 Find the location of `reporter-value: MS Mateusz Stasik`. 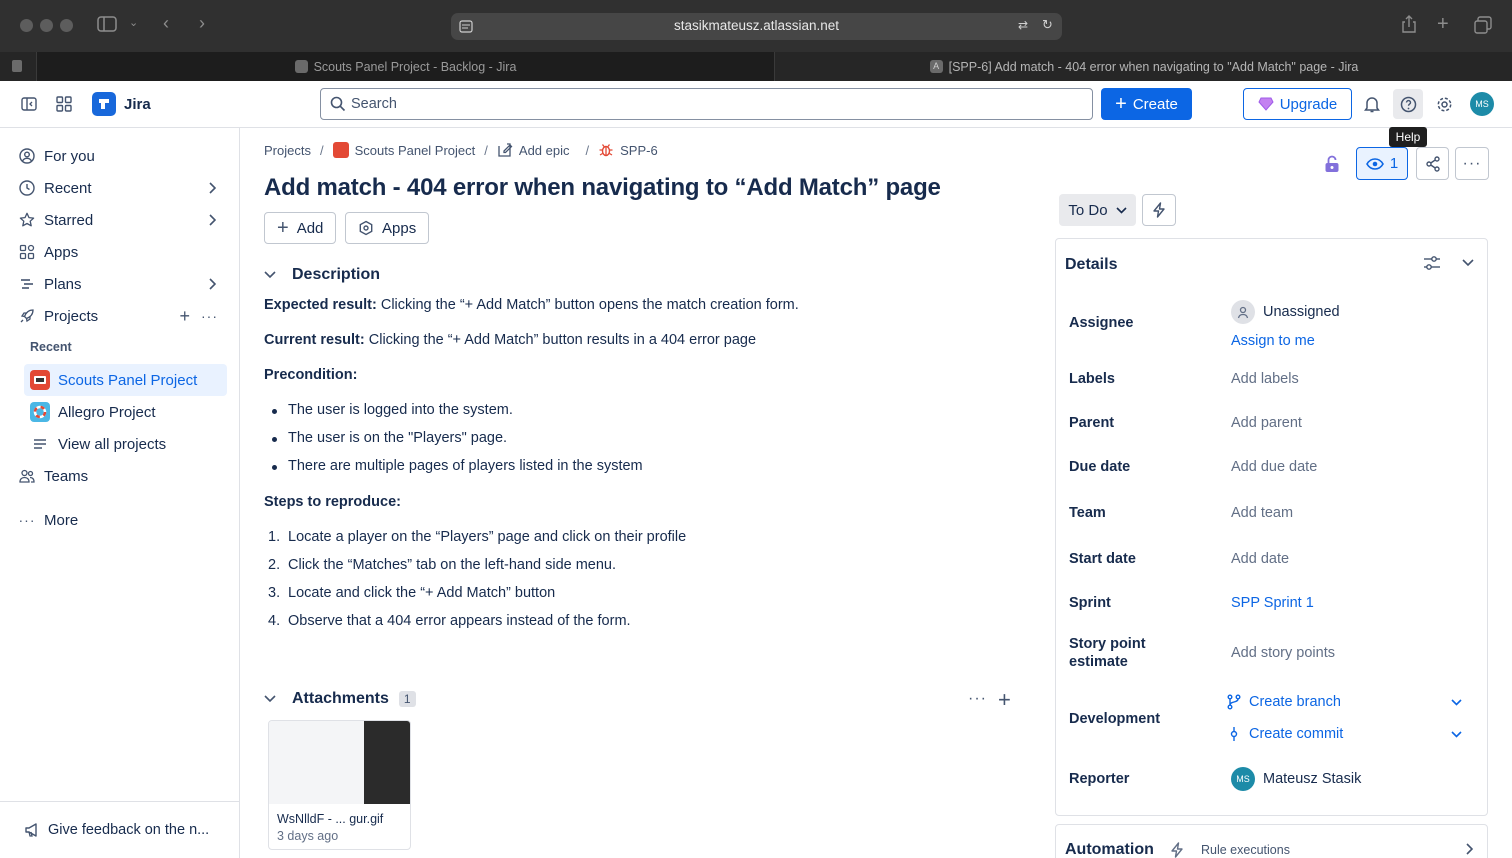

reporter-value: MS Mateusz Stasik is located at coordinates (1296, 779).